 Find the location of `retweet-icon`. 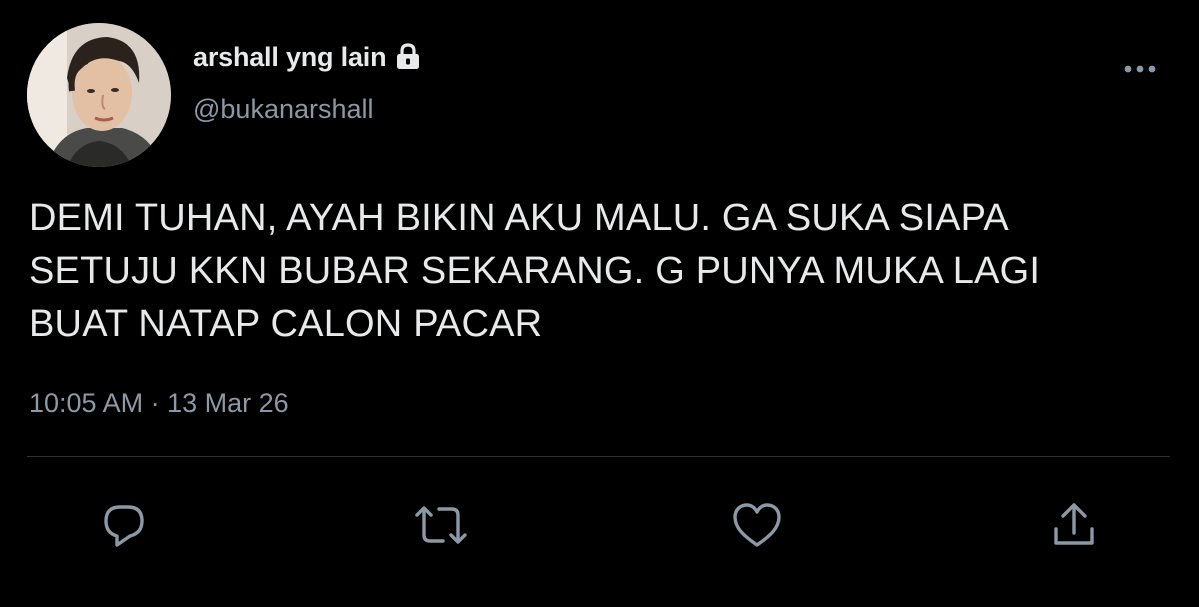

retweet-icon is located at coordinates (441, 525).